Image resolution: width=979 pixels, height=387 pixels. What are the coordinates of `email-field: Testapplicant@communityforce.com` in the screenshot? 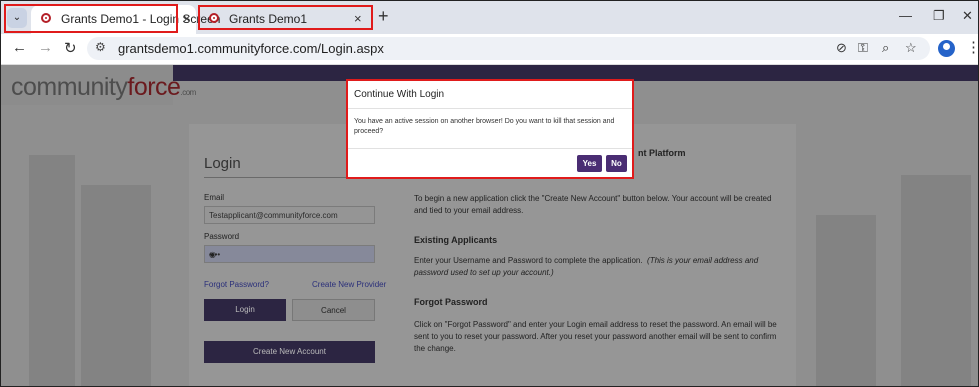 It's located at (289, 215).